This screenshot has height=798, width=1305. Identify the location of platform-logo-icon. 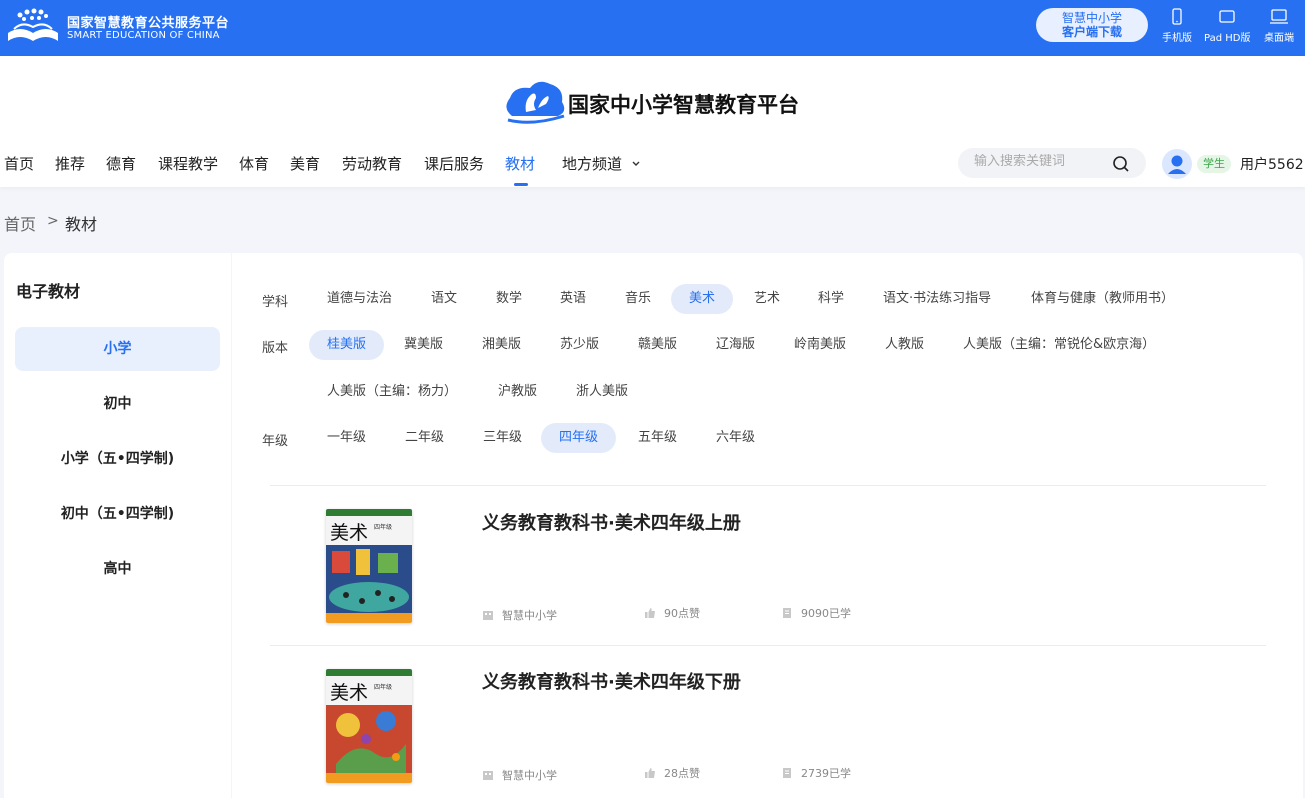
(33, 26).